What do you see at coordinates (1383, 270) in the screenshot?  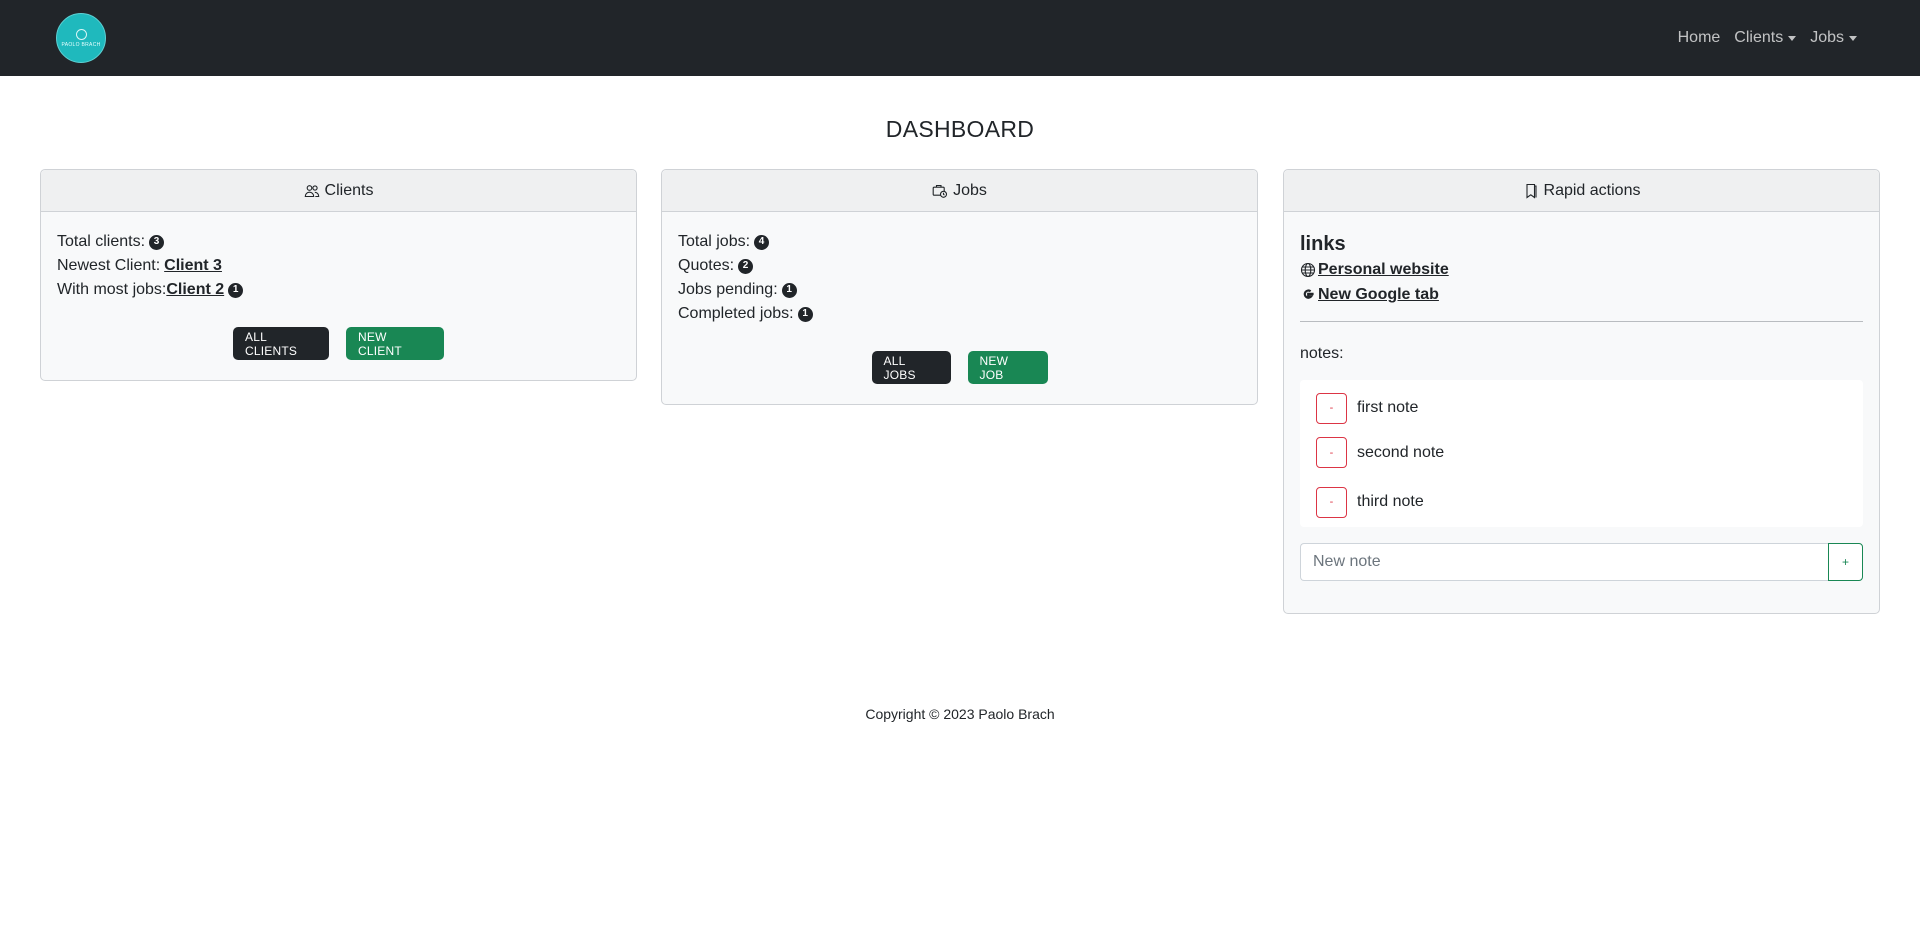 I see `personal-website-link: Personal website` at bounding box center [1383, 270].